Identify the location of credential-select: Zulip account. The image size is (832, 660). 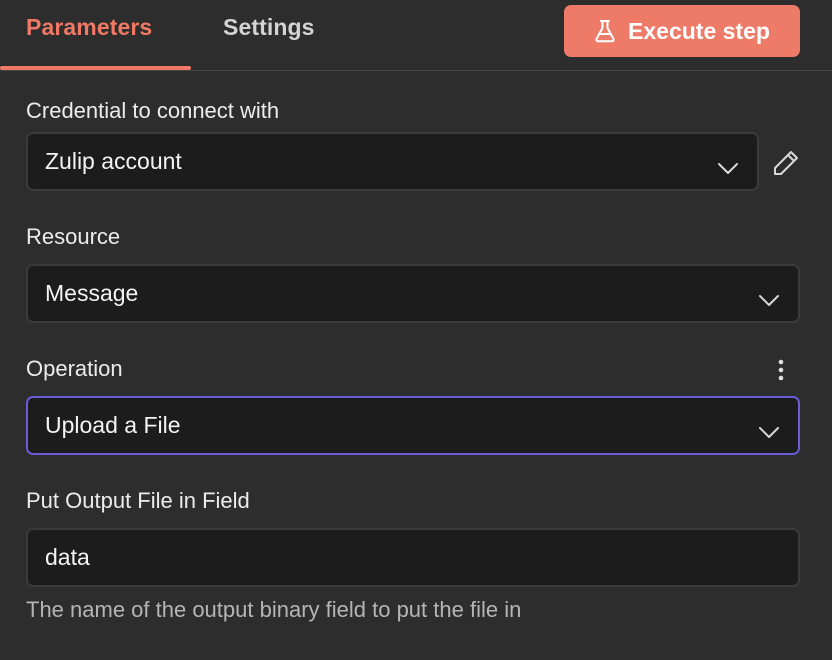
(392, 161).